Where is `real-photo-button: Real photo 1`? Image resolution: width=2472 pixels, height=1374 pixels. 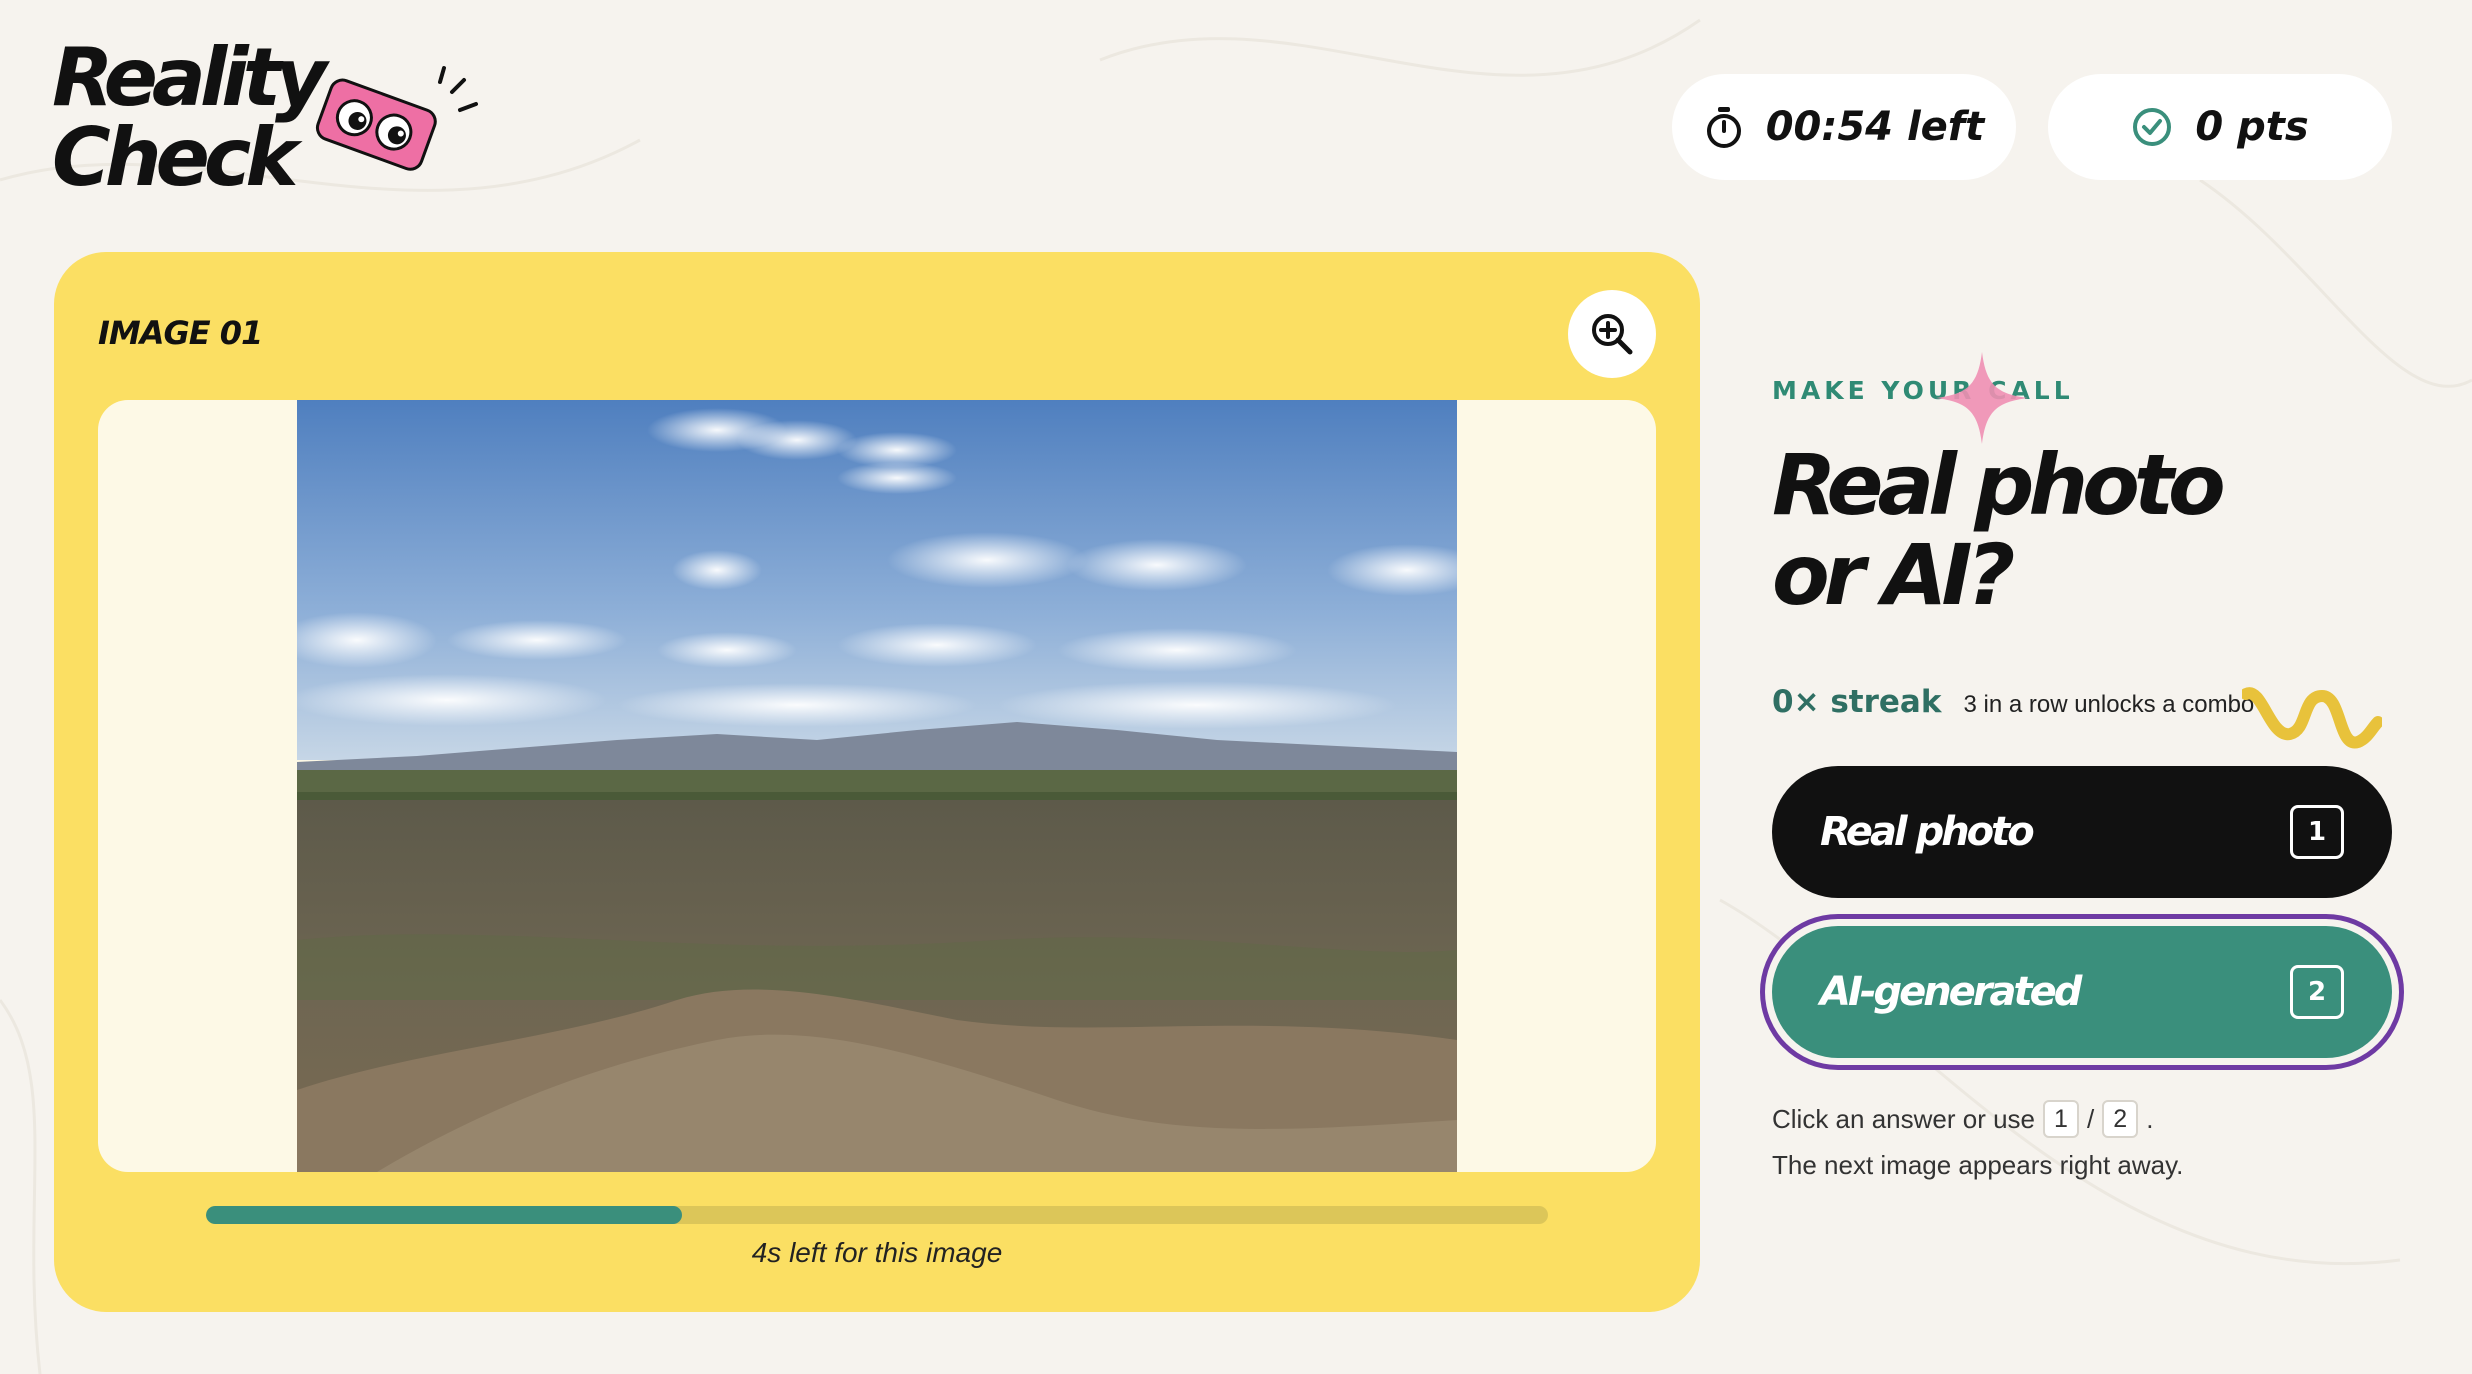 real-photo-button: Real photo 1 is located at coordinates (2082, 832).